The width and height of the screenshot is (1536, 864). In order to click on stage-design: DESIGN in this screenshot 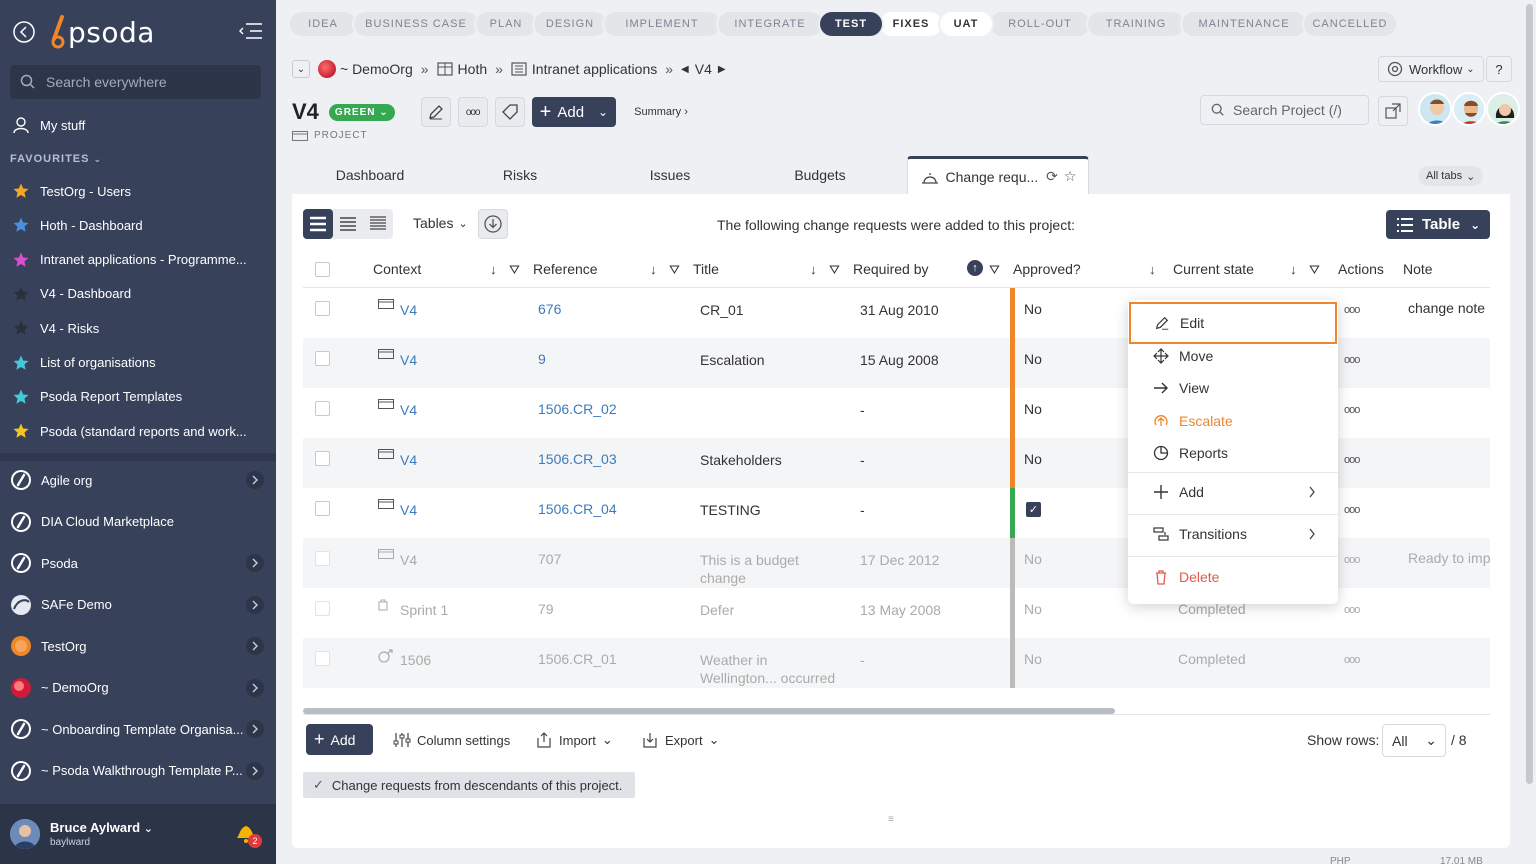, I will do `click(570, 24)`.